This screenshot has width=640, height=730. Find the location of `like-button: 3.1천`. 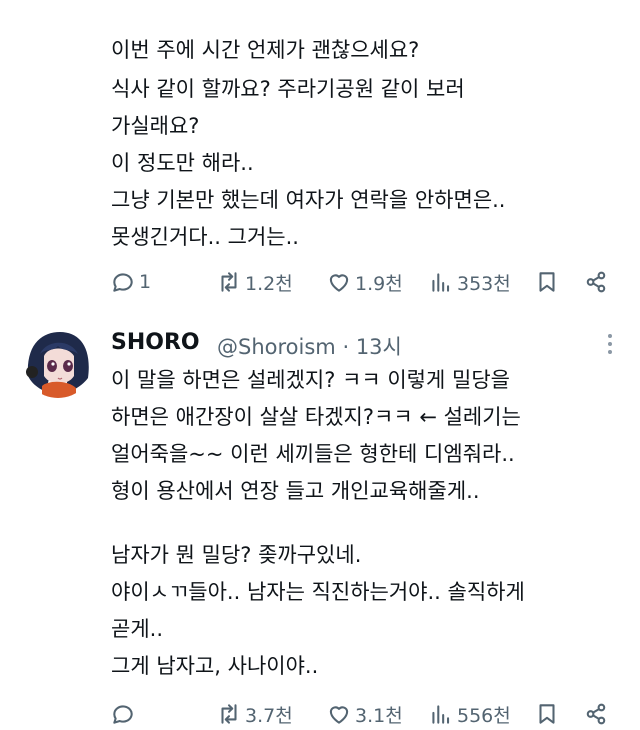

like-button: 3.1천 is located at coordinates (364, 714).